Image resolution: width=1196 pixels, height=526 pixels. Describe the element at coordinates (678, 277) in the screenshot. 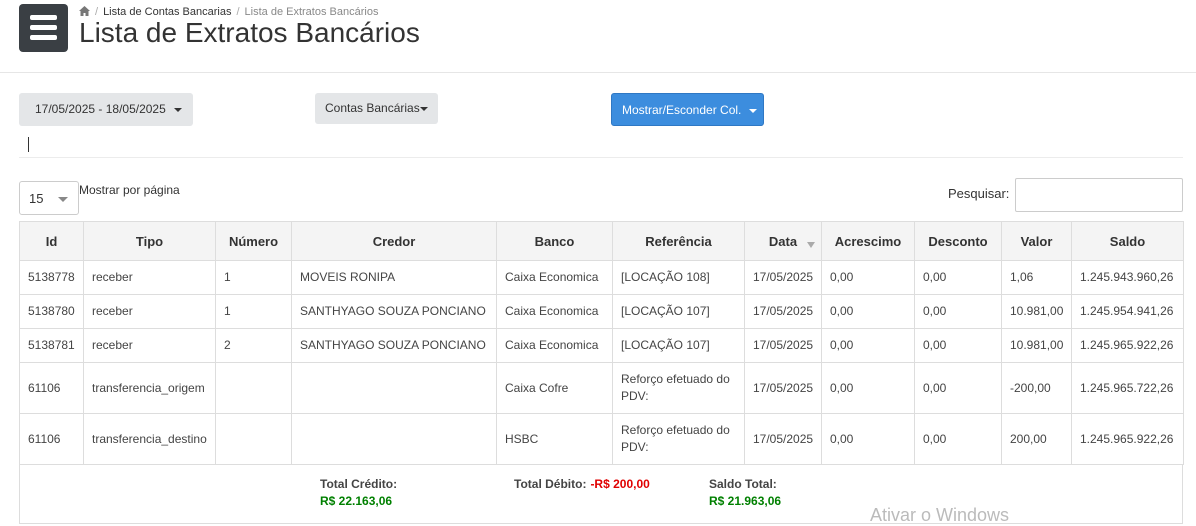

I see `cell-referencia: [LOCAÇÃO 108]` at that location.